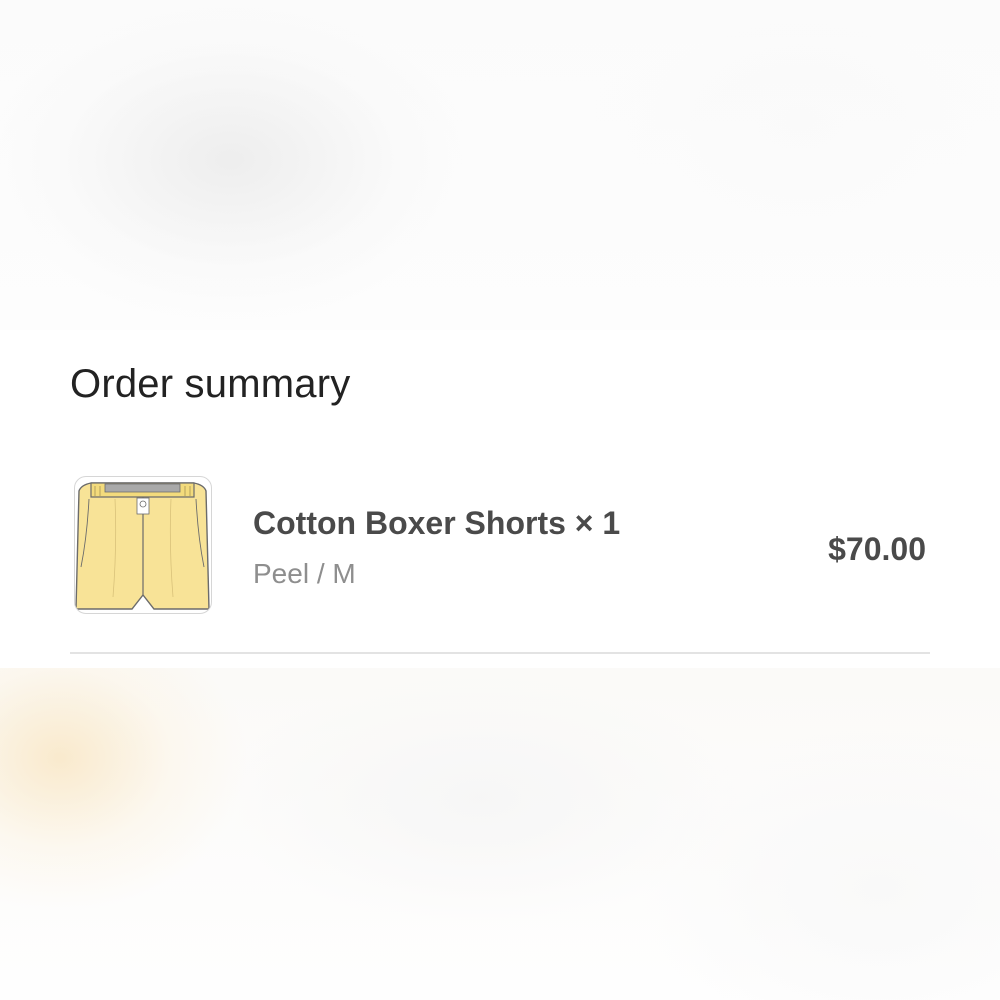 Image resolution: width=1000 pixels, height=1000 pixels. I want to click on item-title: Cotton Boxer Shorts × 1, so click(437, 523).